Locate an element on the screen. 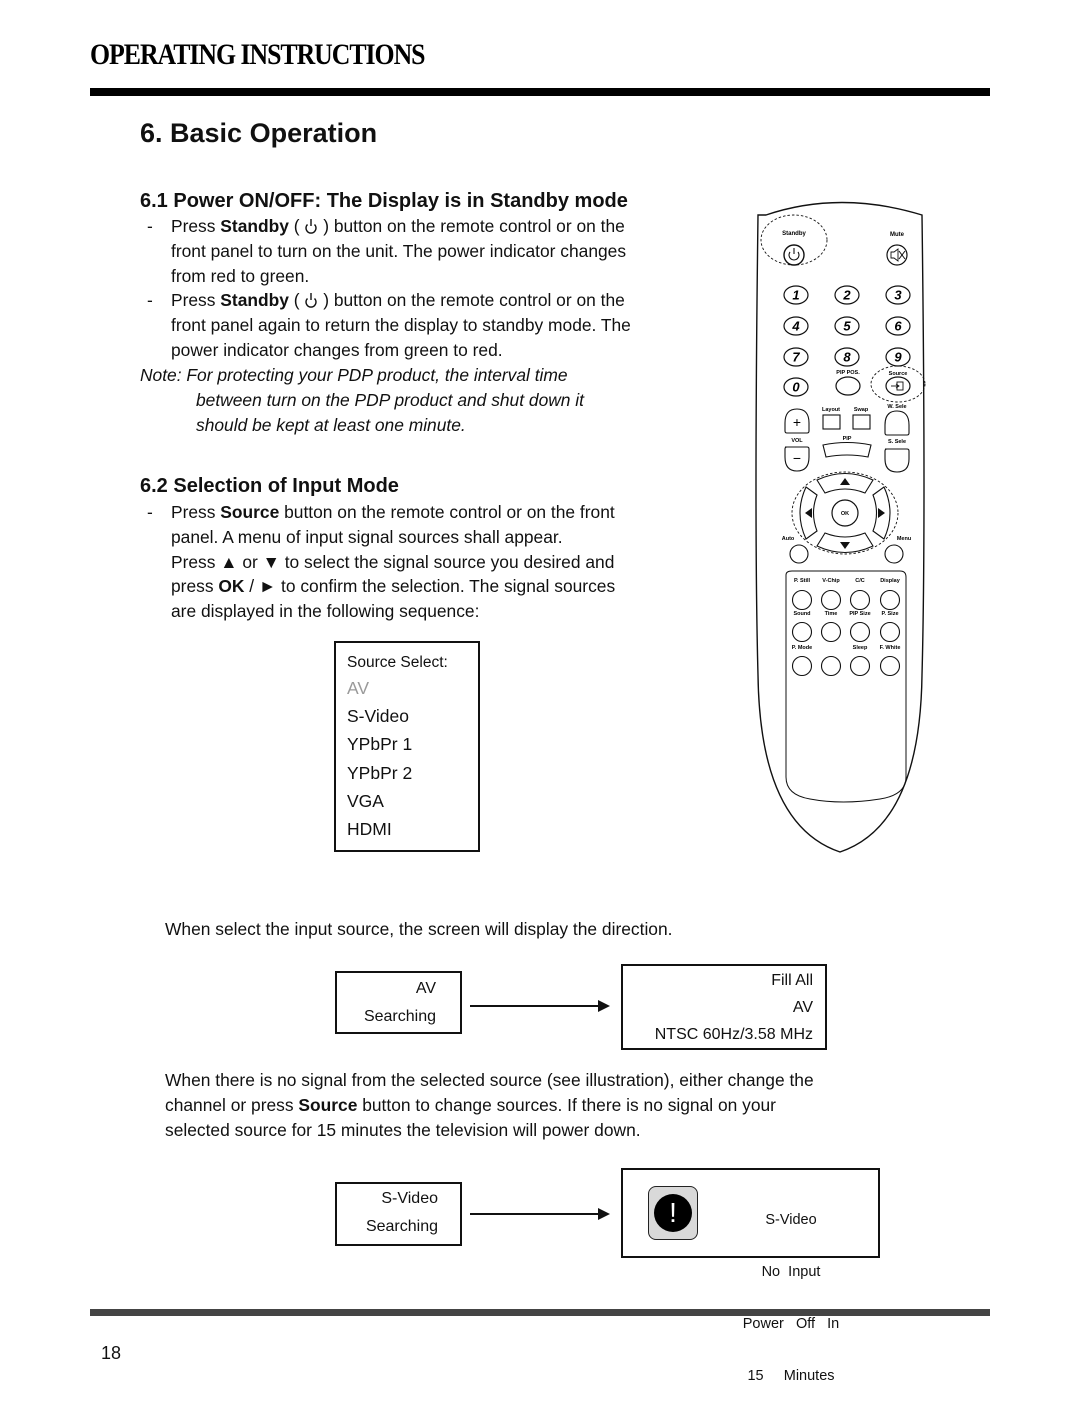 The height and width of the screenshot is (1421, 1080). digit-label: 7 is located at coordinates (796, 357).